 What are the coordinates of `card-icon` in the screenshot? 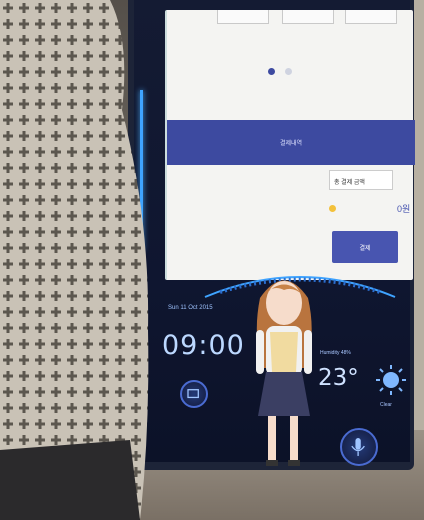 It's located at (193, 394).